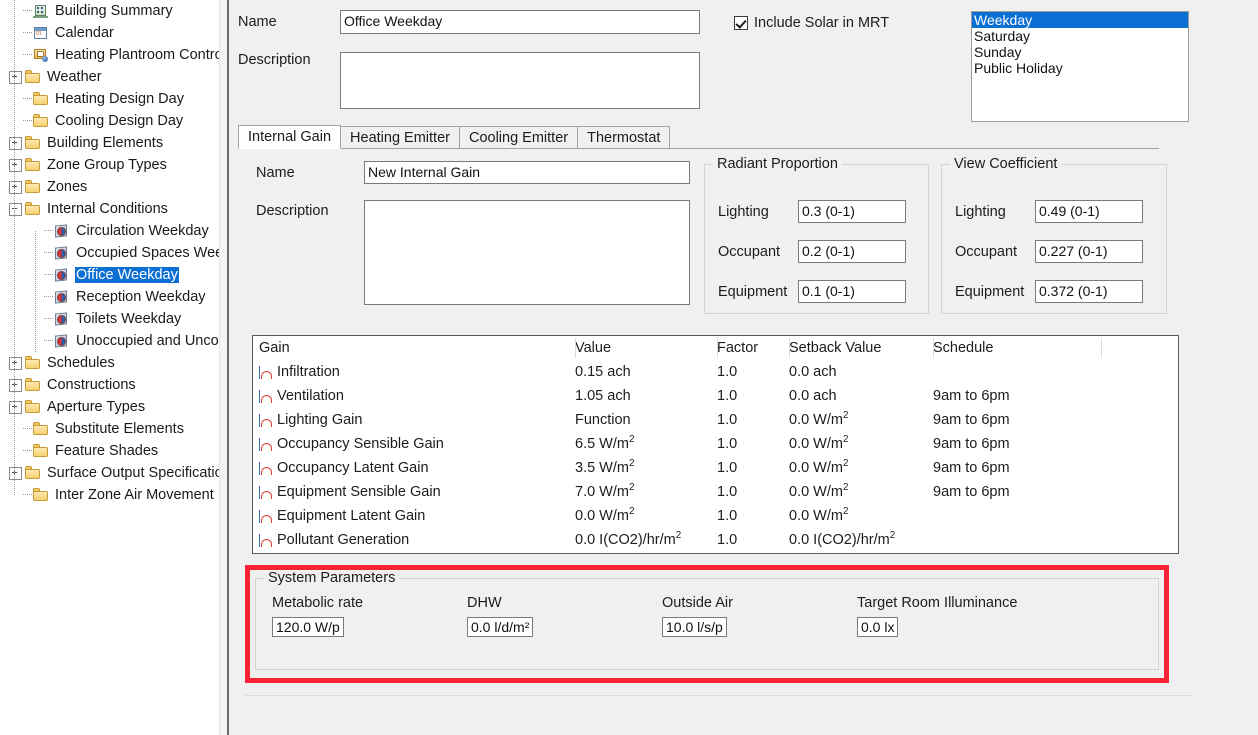 Image resolution: width=1258 pixels, height=735 pixels. What do you see at coordinates (414, 396) in the screenshot?
I see `gain-name-cell-ventilation: Ventilation` at bounding box center [414, 396].